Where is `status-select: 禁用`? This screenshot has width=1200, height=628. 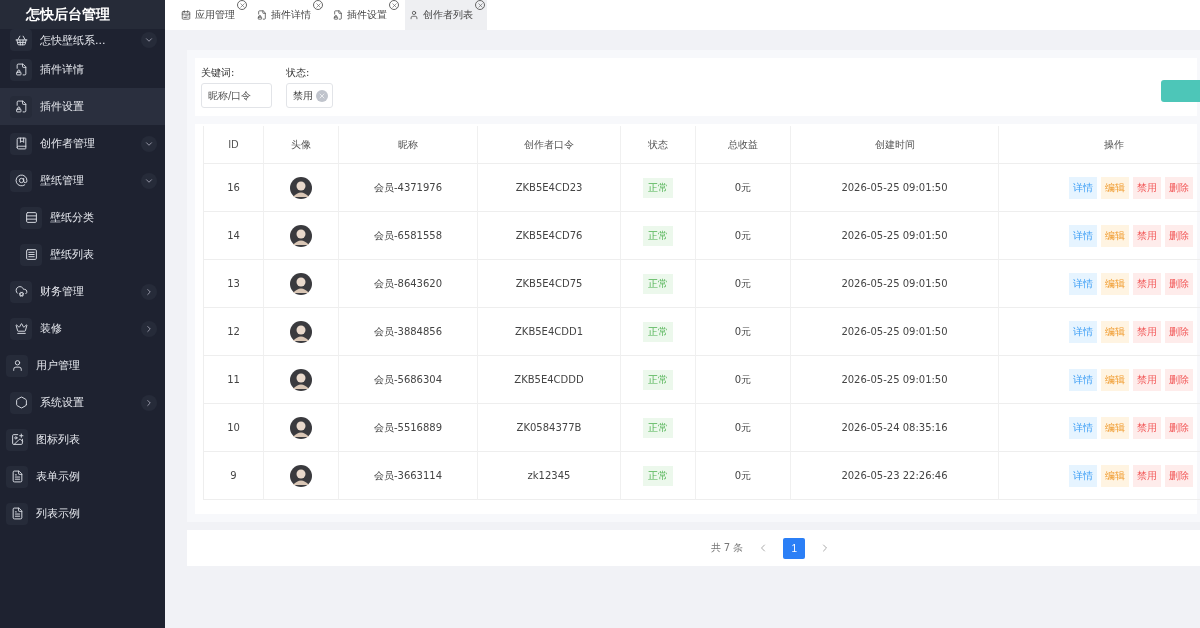 status-select: 禁用 is located at coordinates (309, 95).